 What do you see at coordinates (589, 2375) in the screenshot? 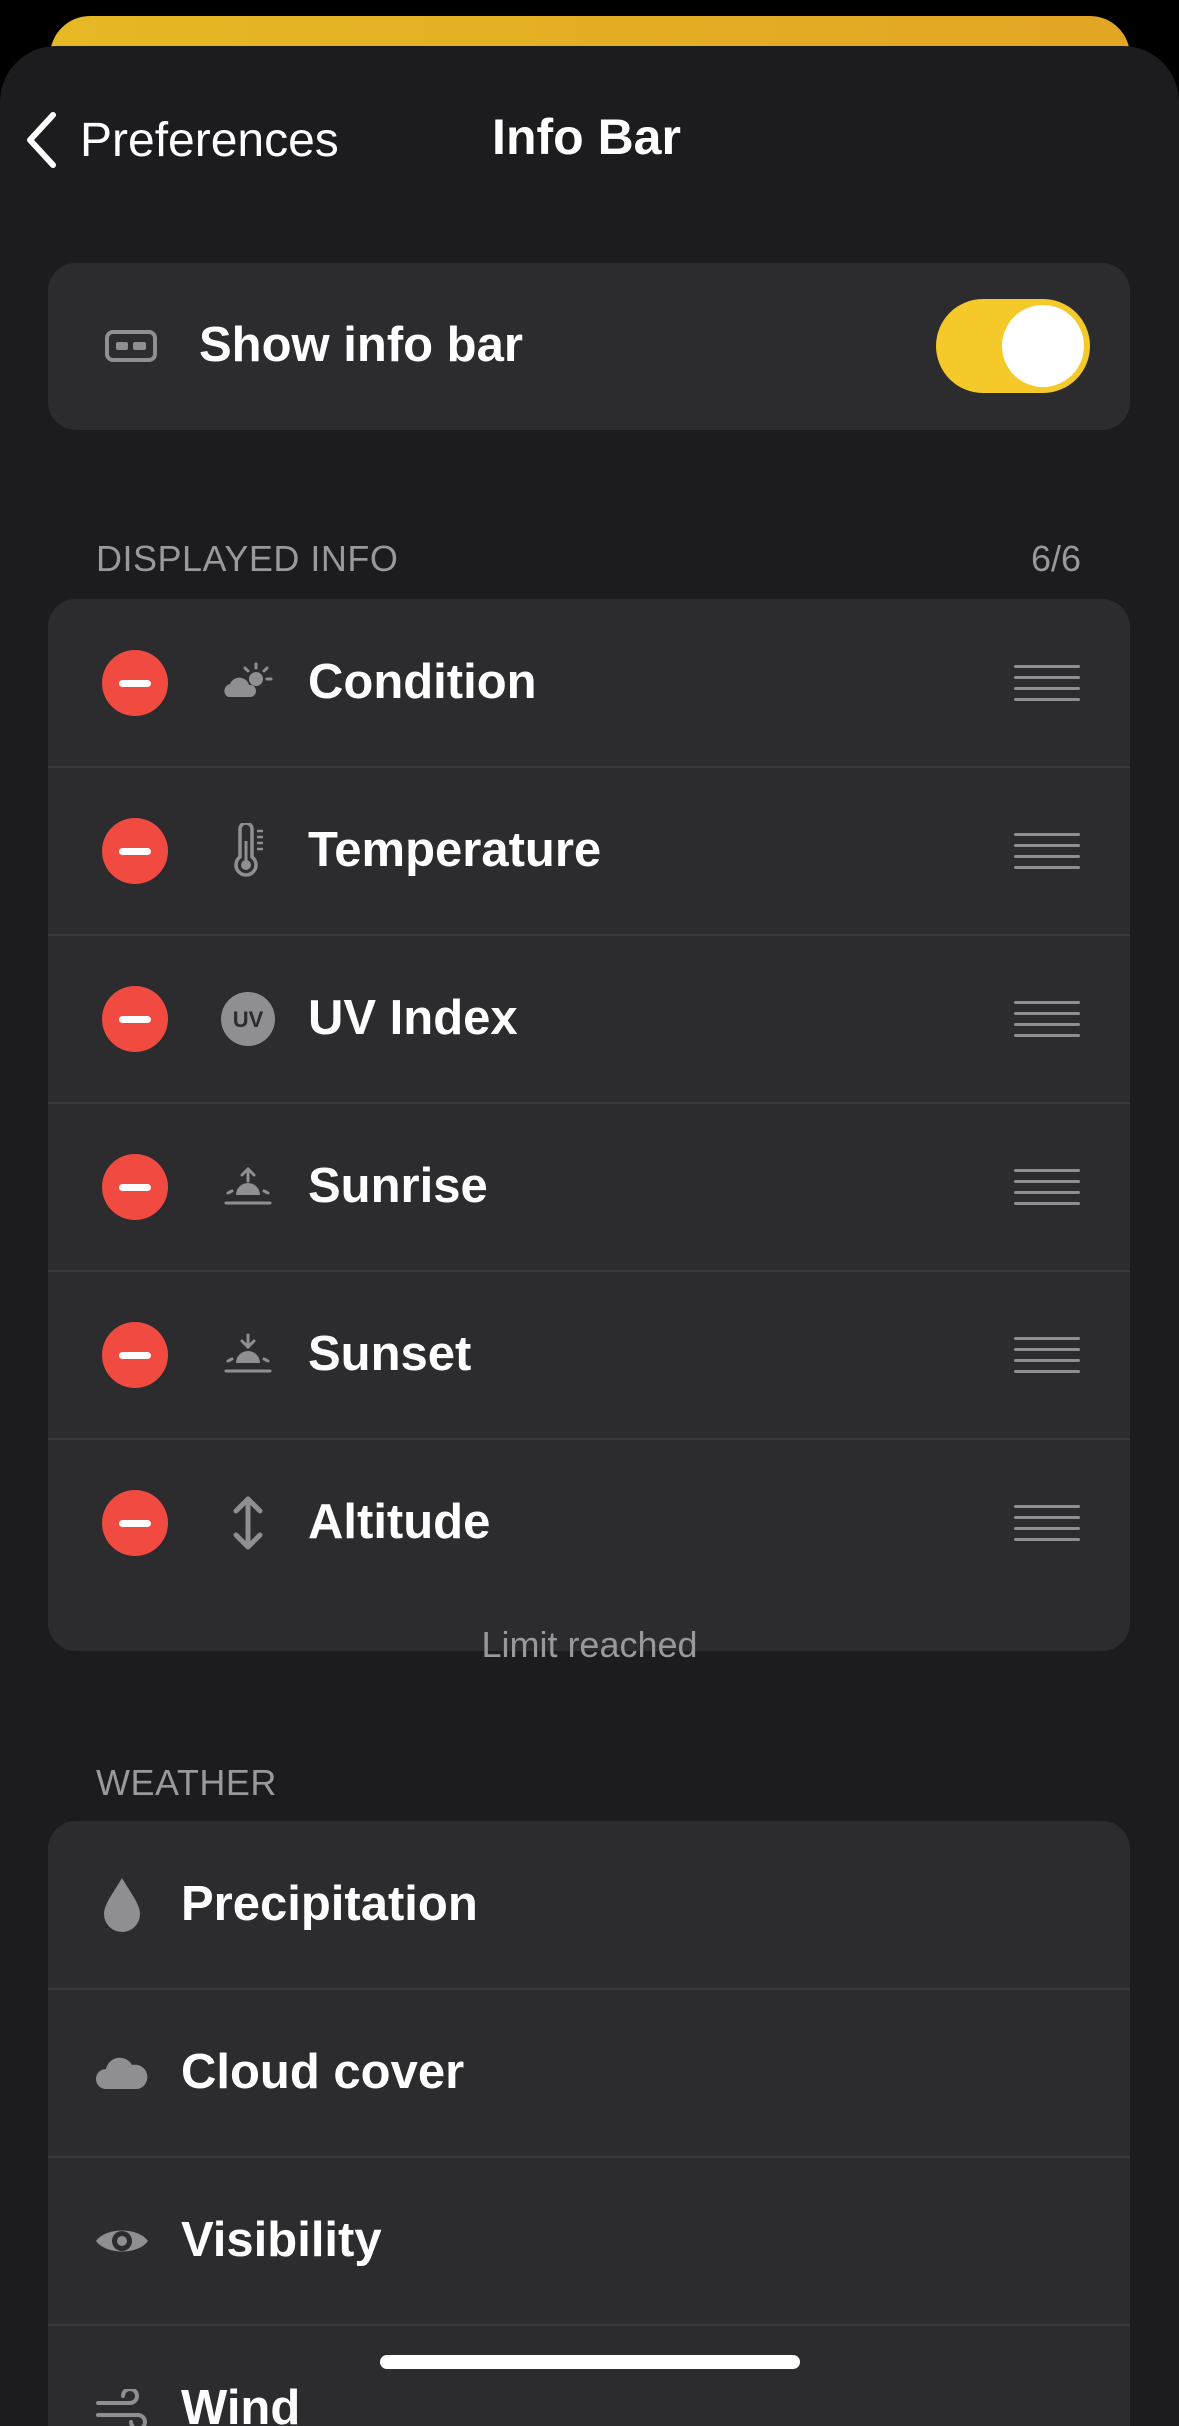
I see `list-item-wind: Wind` at bounding box center [589, 2375].